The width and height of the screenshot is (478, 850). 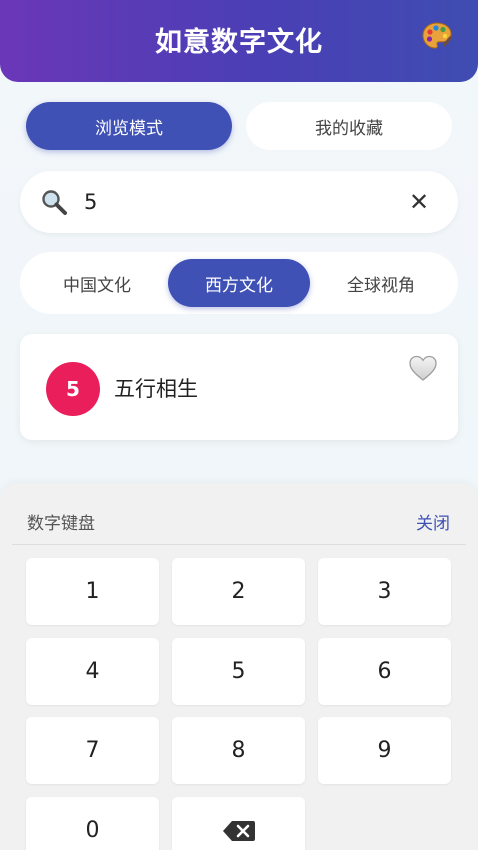 I want to click on tab-favorites: 我的收藏, so click(x=349, y=126).